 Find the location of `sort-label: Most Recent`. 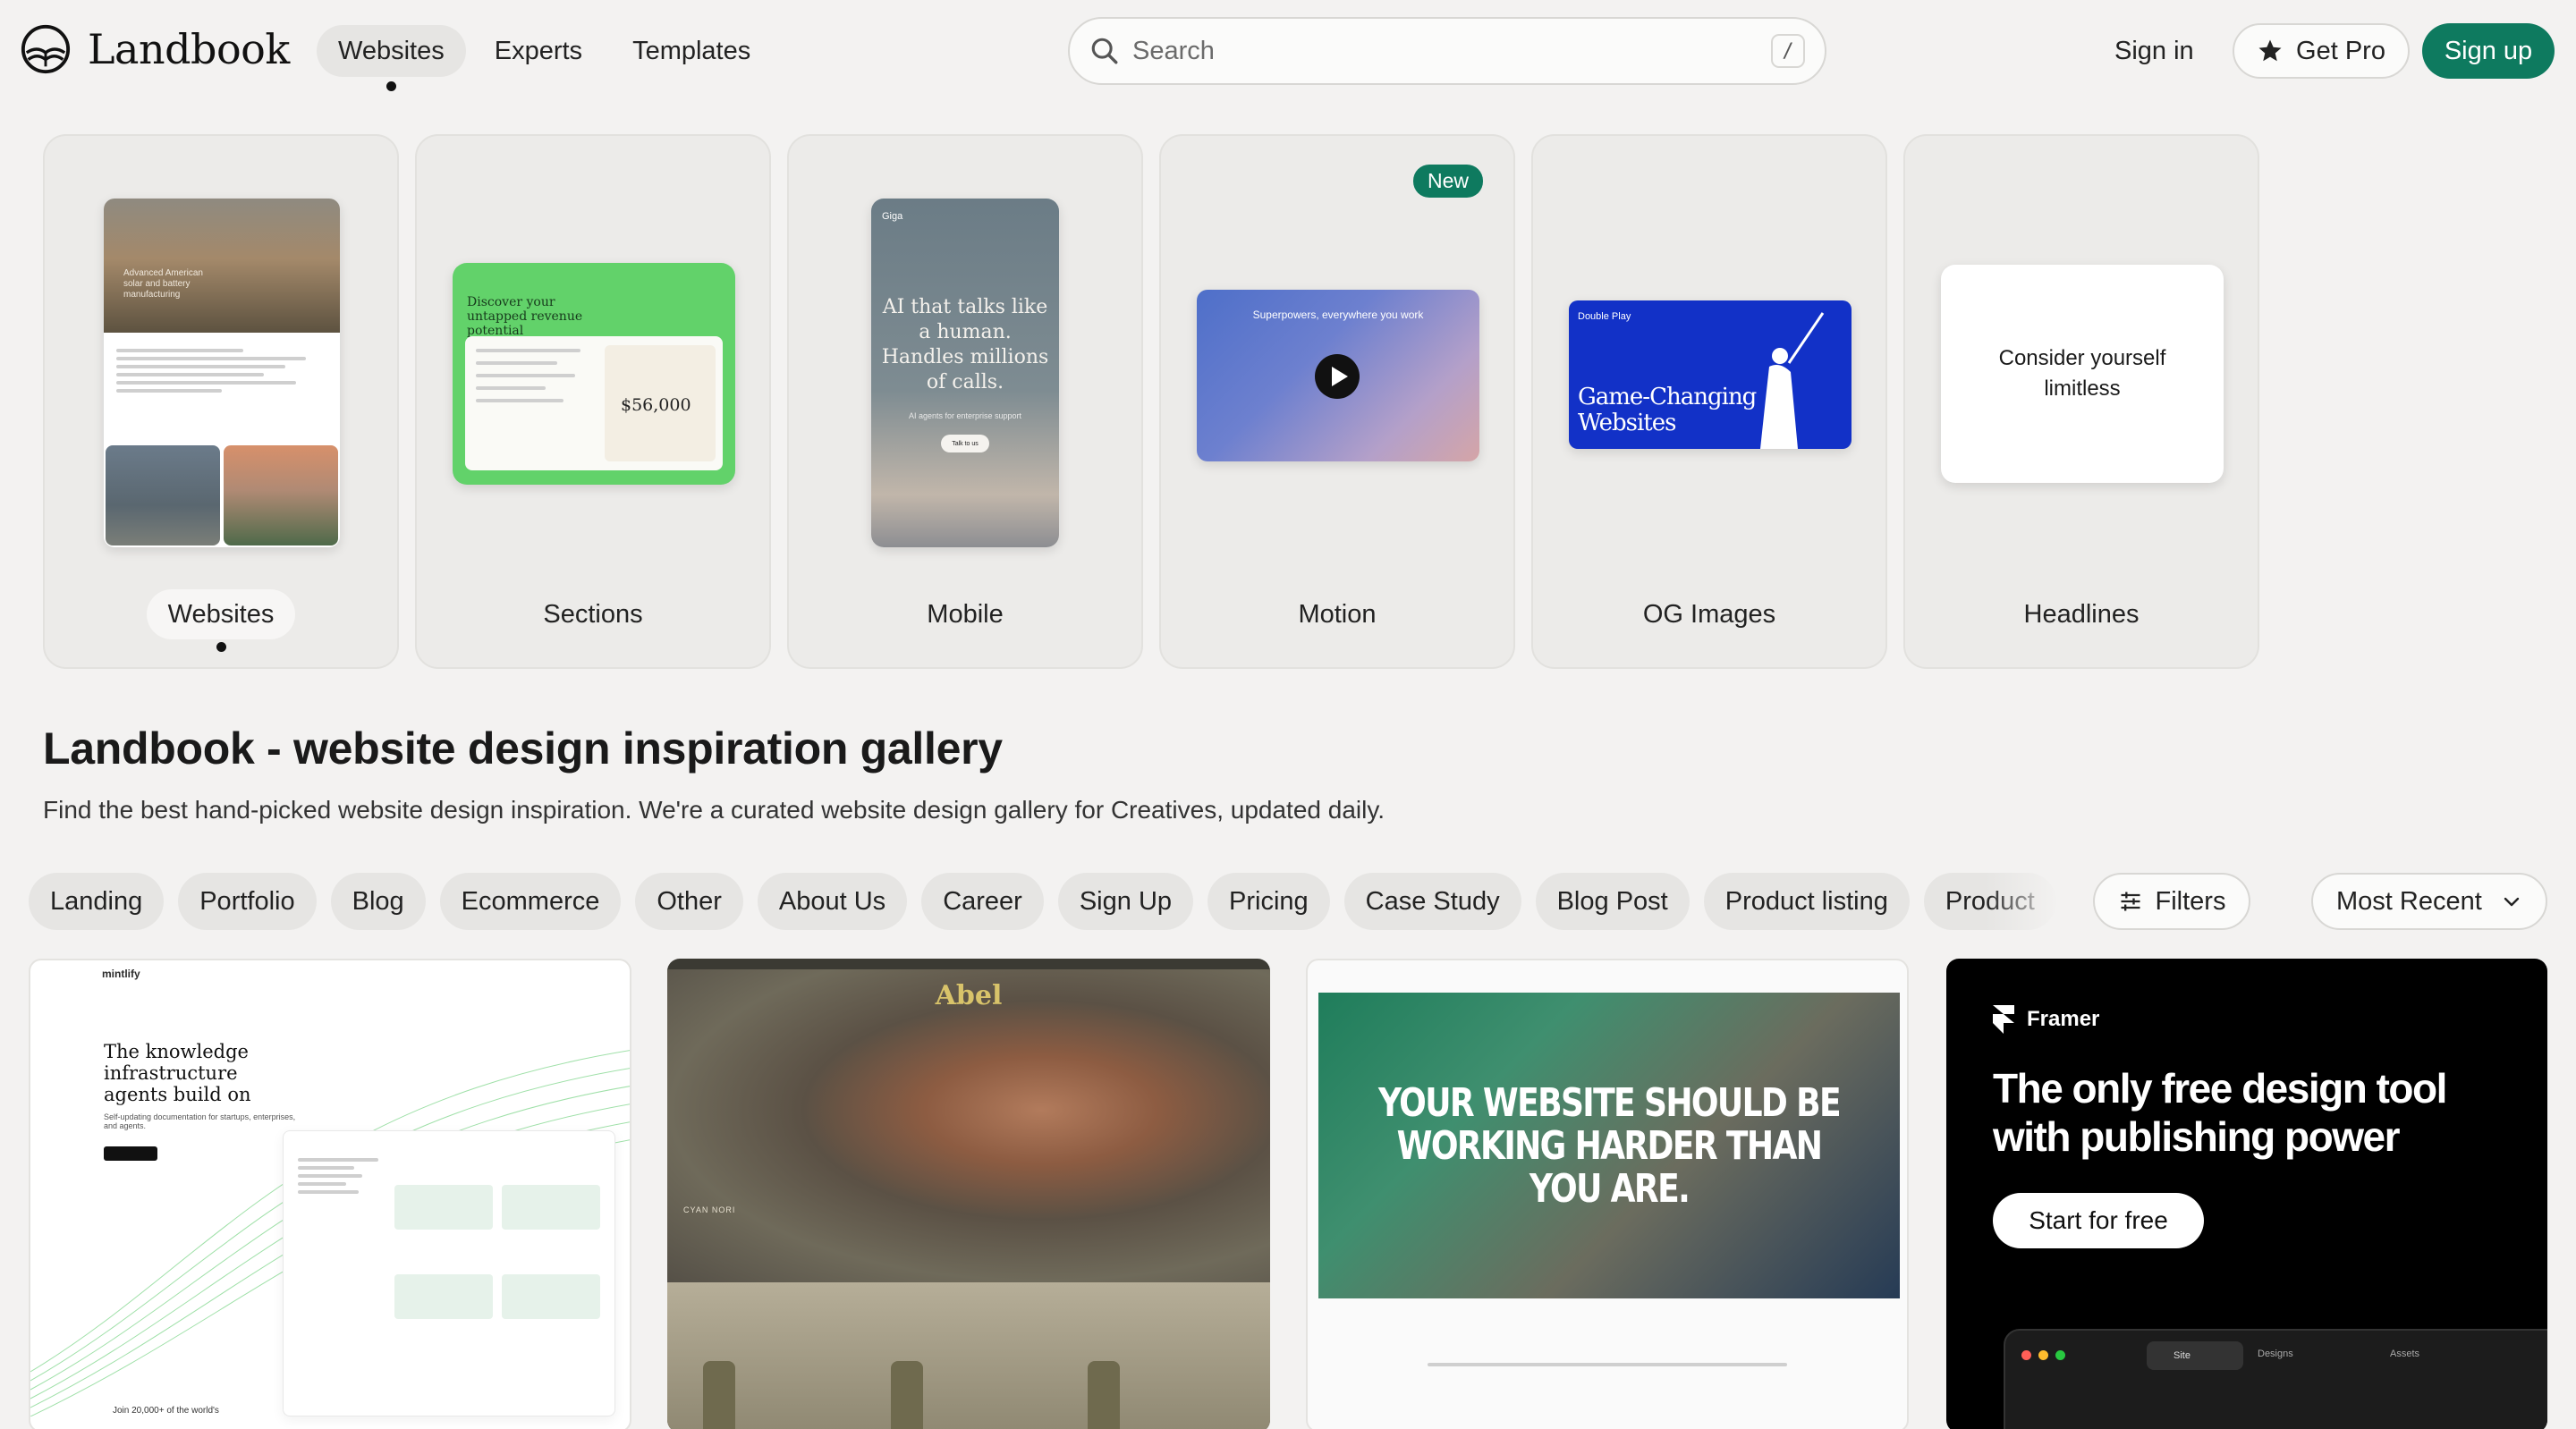

sort-label: Most Recent is located at coordinates (2409, 901).